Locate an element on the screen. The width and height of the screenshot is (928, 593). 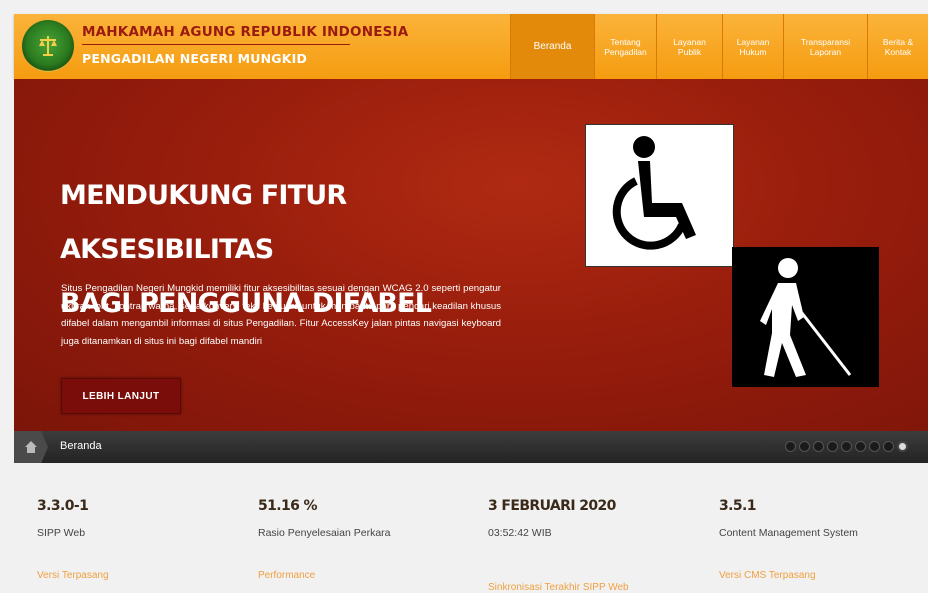
nav-label: Beranda is located at coordinates (552, 46).